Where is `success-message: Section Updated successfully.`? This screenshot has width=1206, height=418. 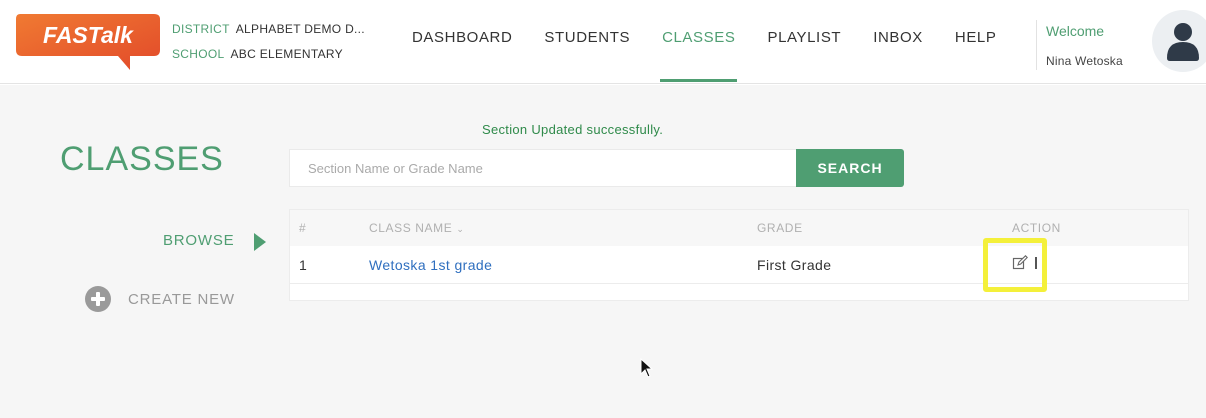 success-message: Section Updated successfully. is located at coordinates (573, 129).